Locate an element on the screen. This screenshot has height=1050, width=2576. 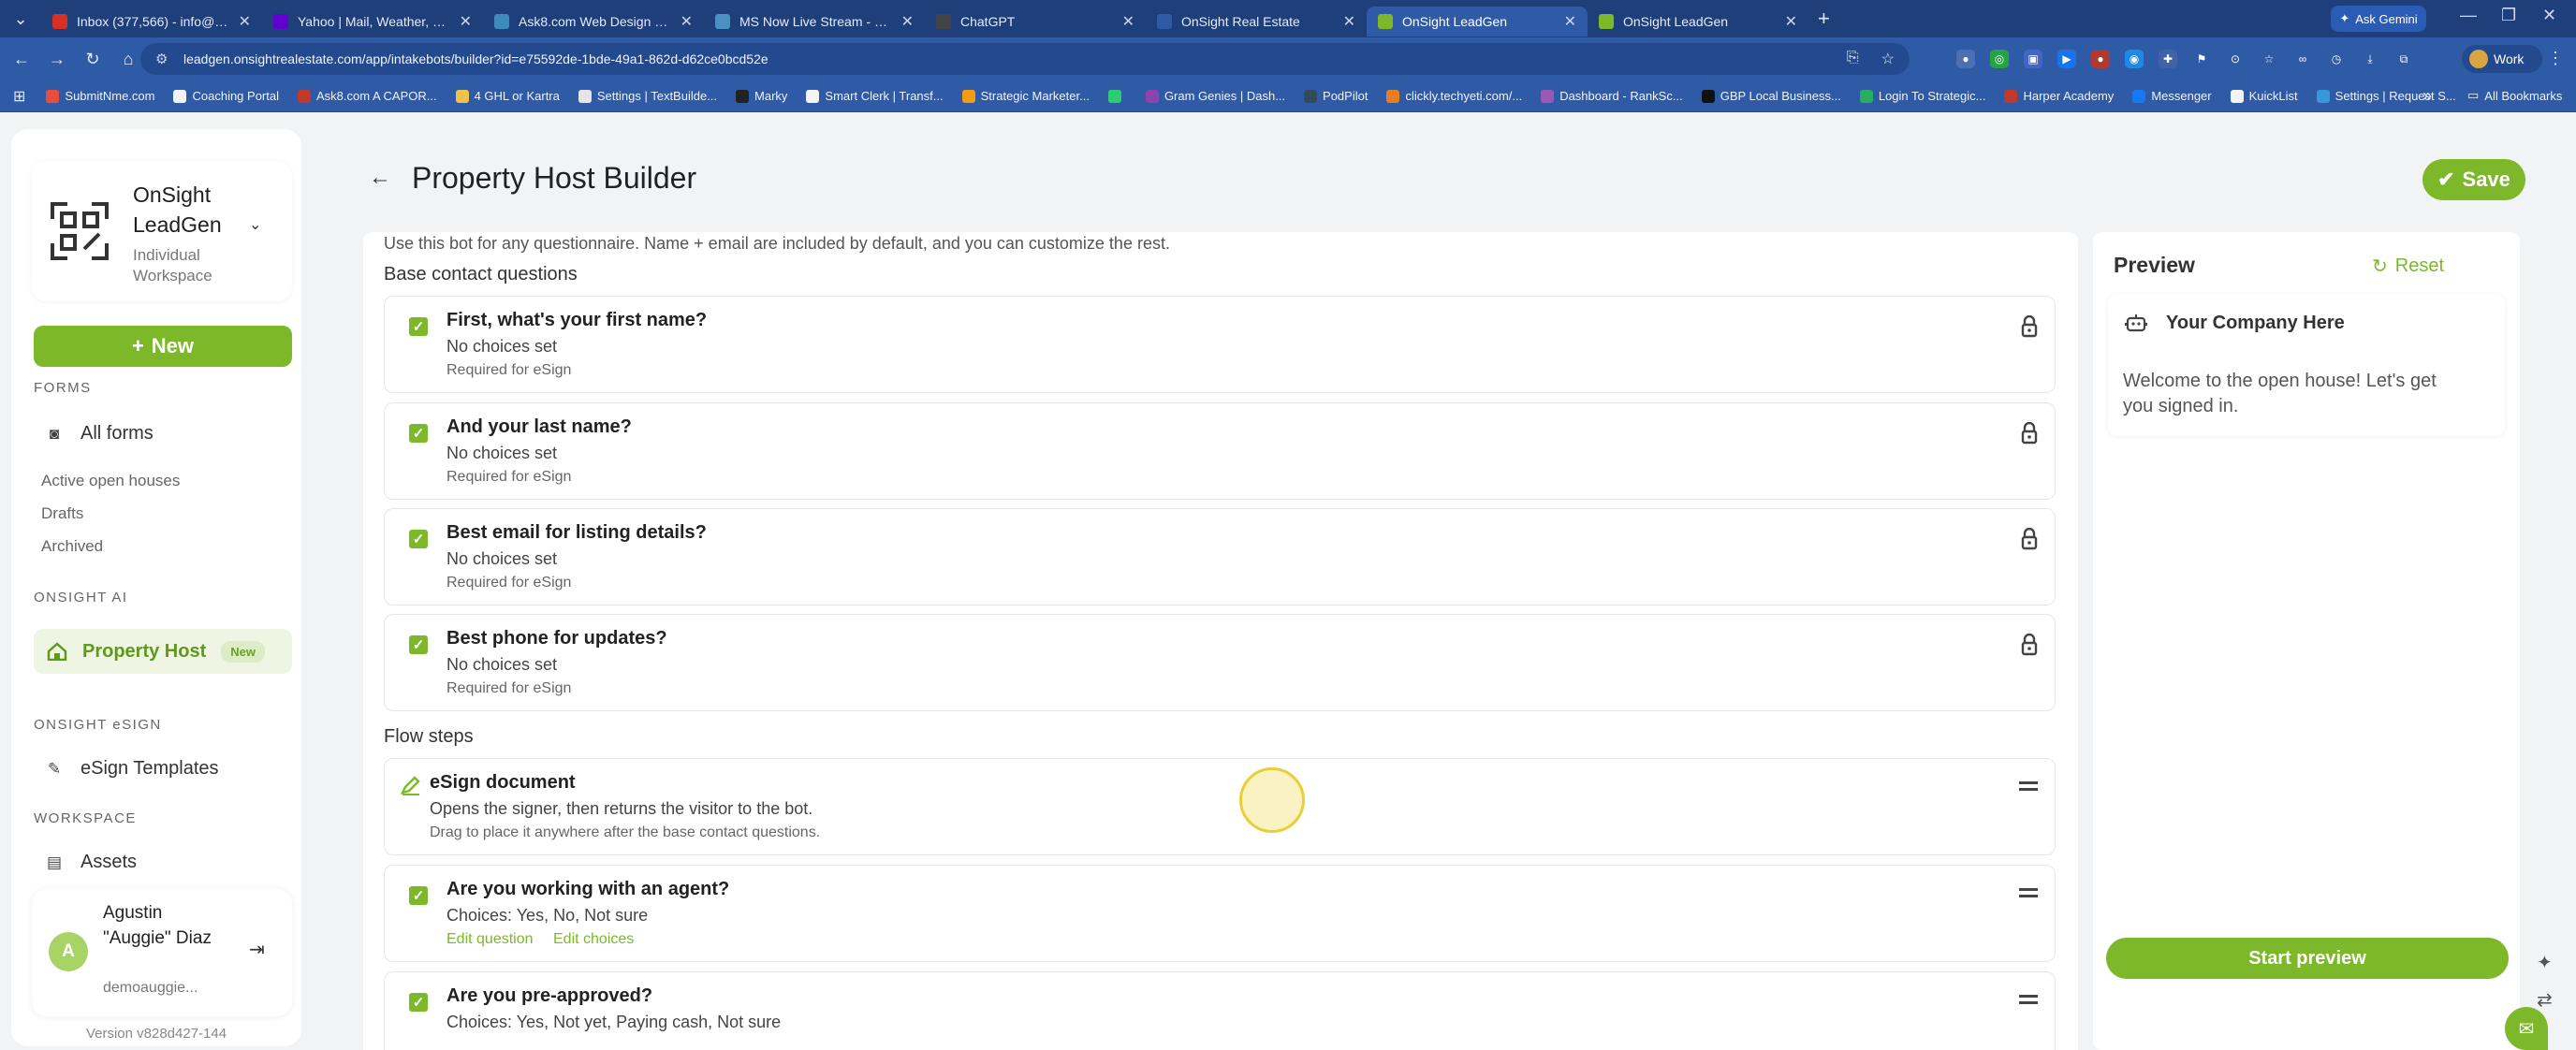
bookmark-item: SubmitNme.com is located at coordinates (100, 96).